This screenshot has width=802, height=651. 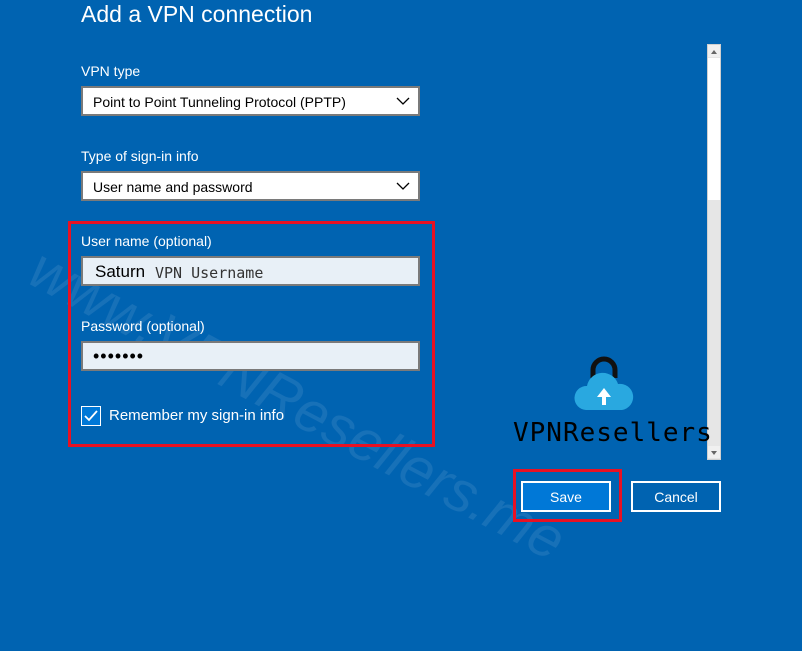 I want to click on signin-type-dropdown: User name and password, so click(x=250, y=186).